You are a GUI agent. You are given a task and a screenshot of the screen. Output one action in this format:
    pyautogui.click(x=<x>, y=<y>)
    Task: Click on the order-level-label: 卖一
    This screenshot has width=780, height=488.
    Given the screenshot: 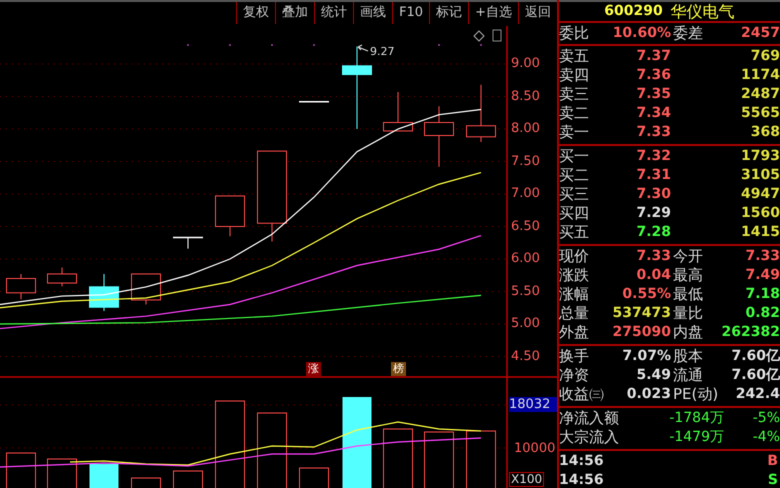 What is the action you would take?
    pyautogui.click(x=574, y=132)
    